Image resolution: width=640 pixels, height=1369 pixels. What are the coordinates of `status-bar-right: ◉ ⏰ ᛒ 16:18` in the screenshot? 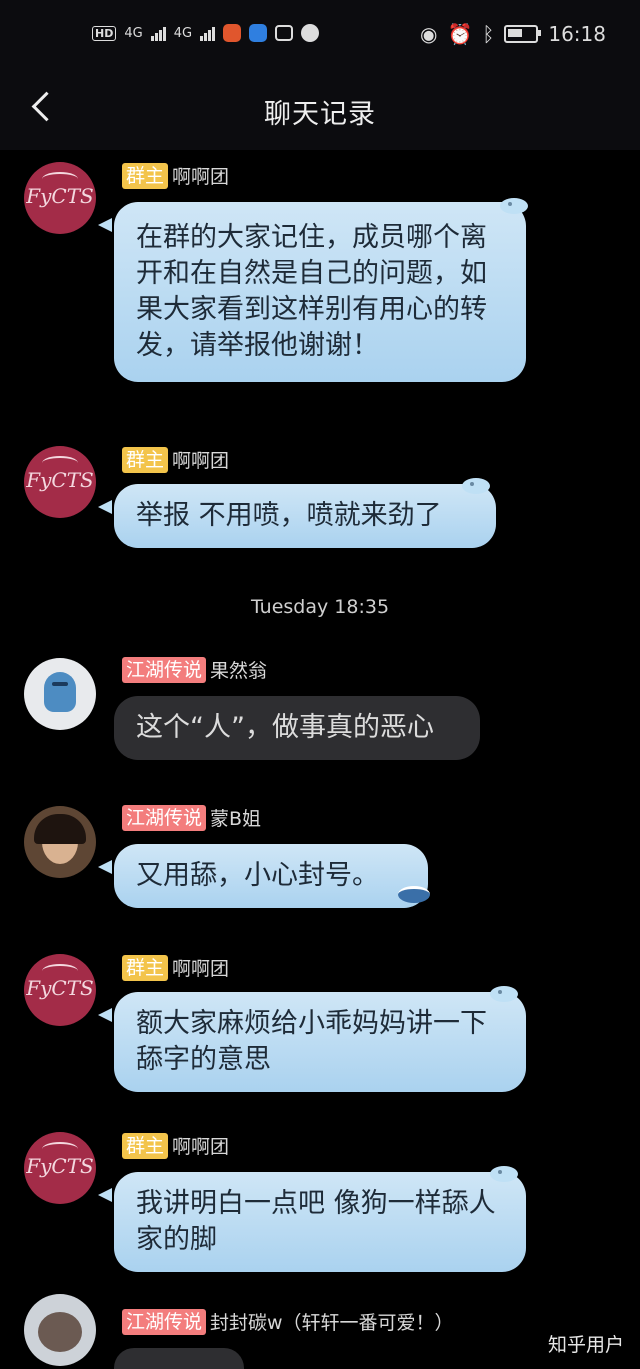 It's located at (513, 34).